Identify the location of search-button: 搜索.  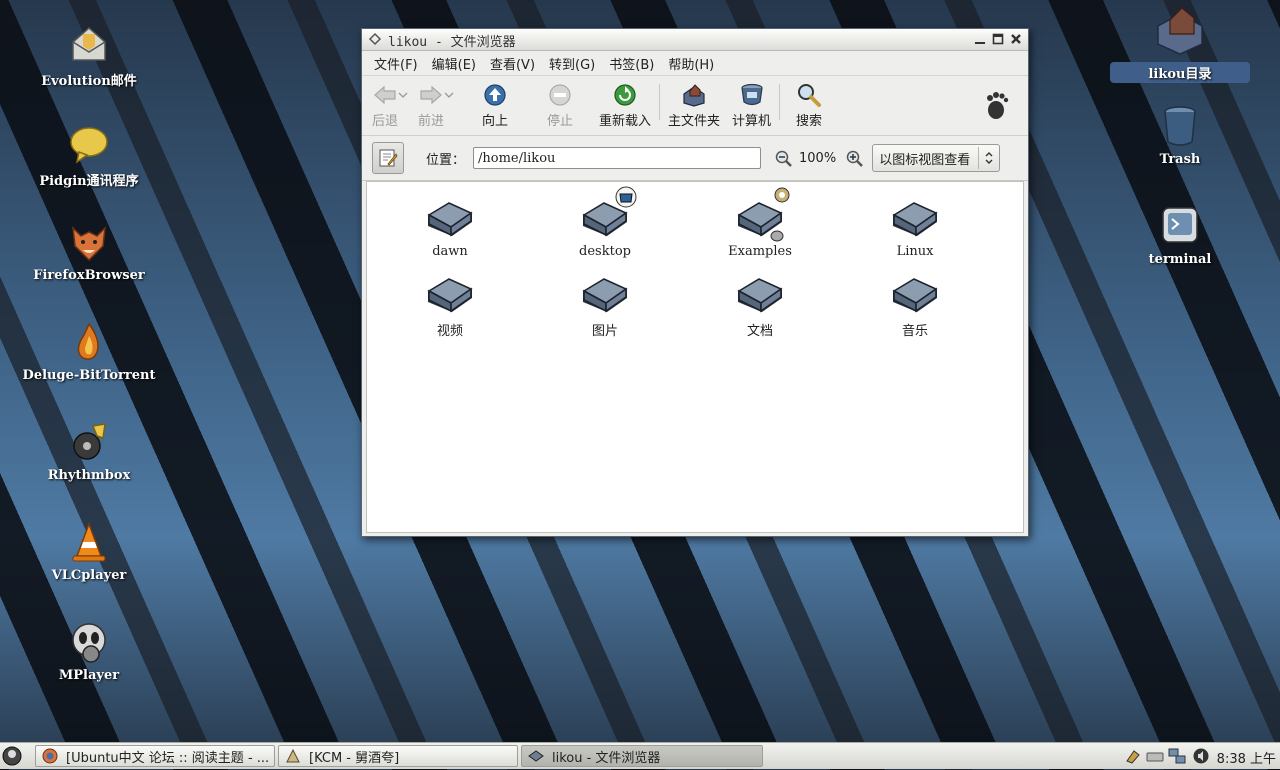
(809, 104).